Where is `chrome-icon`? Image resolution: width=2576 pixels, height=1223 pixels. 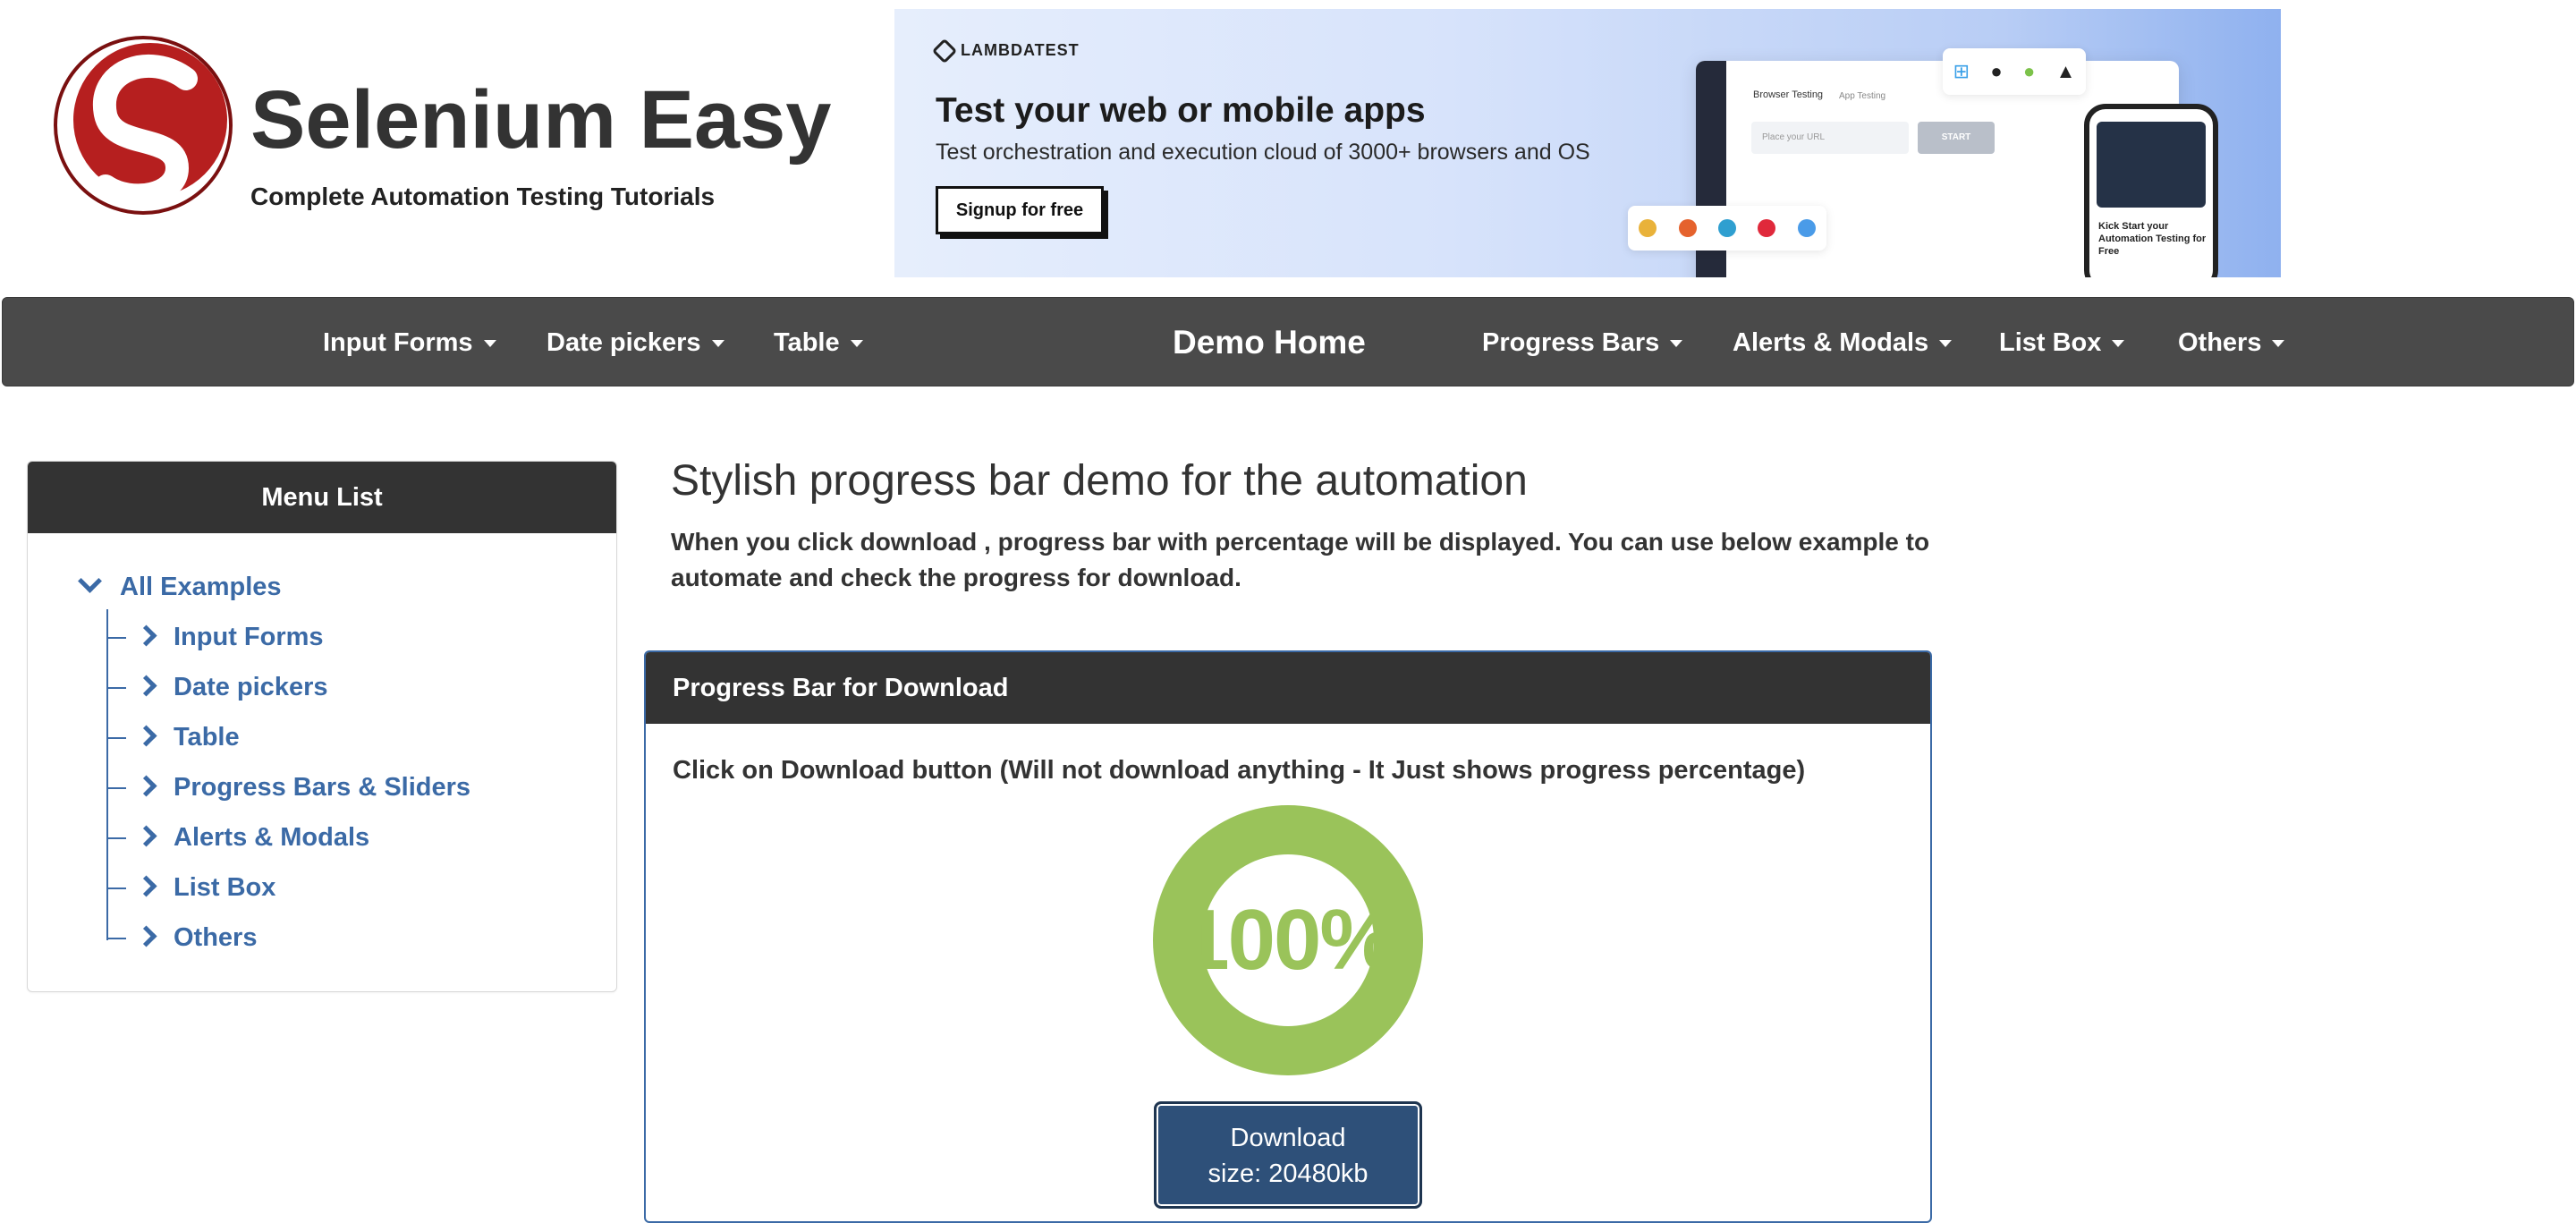 chrome-icon is located at coordinates (1648, 228).